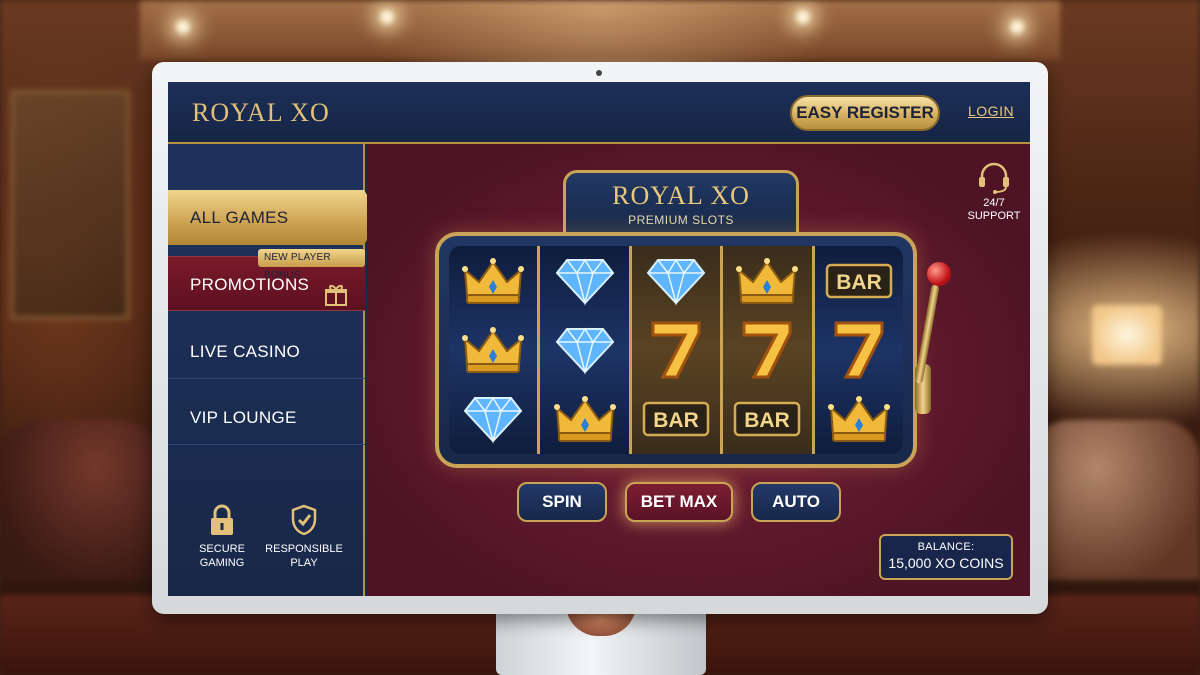 Image resolution: width=1200 pixels, height=675 pixels. I want to click on reel-4: BAR, so click(769, 350).